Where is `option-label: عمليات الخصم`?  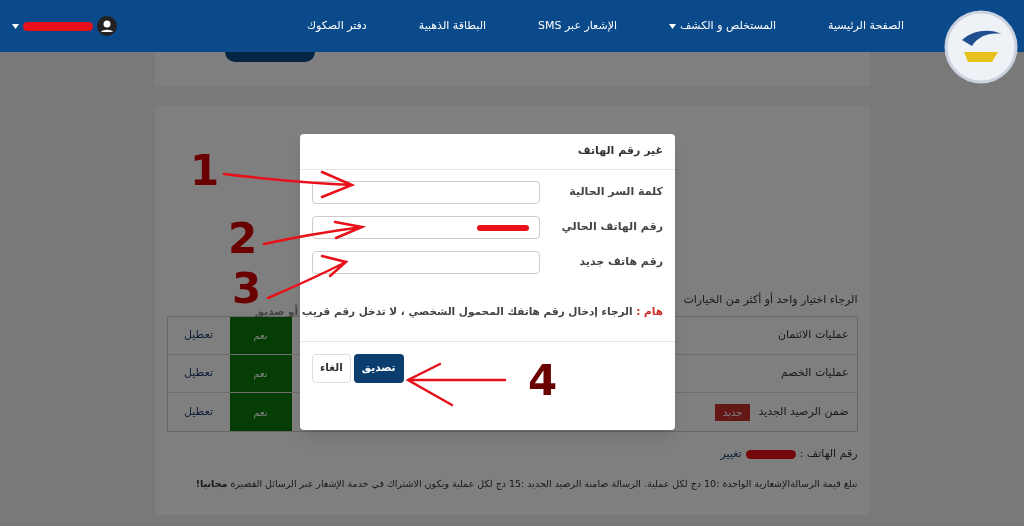
option-label: عمليات الخصم is located at coordinates (815, 373).